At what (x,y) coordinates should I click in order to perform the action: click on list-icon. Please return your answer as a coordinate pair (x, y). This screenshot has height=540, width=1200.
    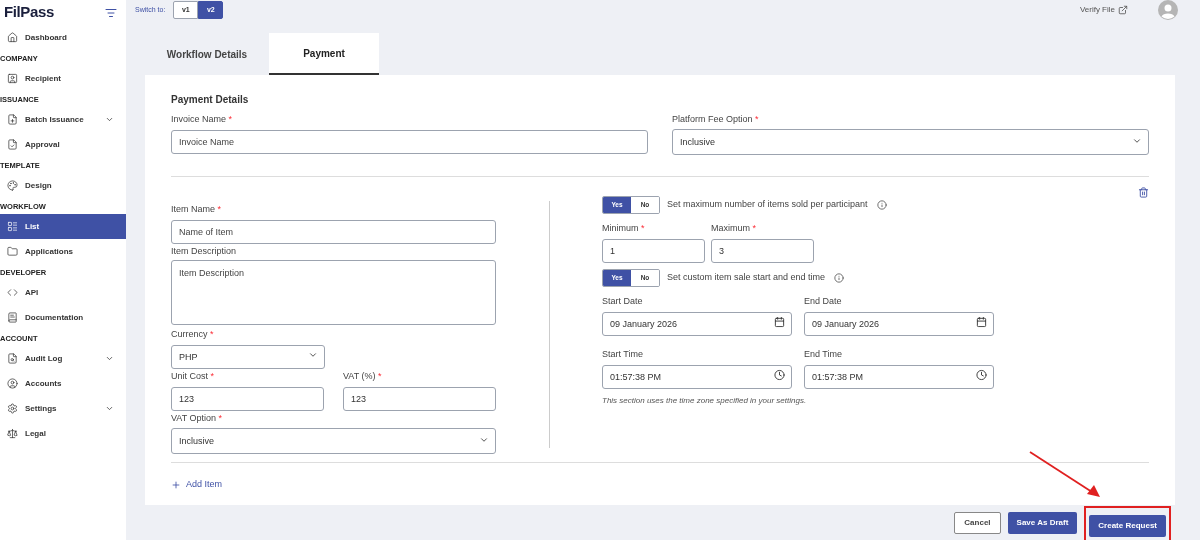
    Looking at the image, I should click on (12, 226).